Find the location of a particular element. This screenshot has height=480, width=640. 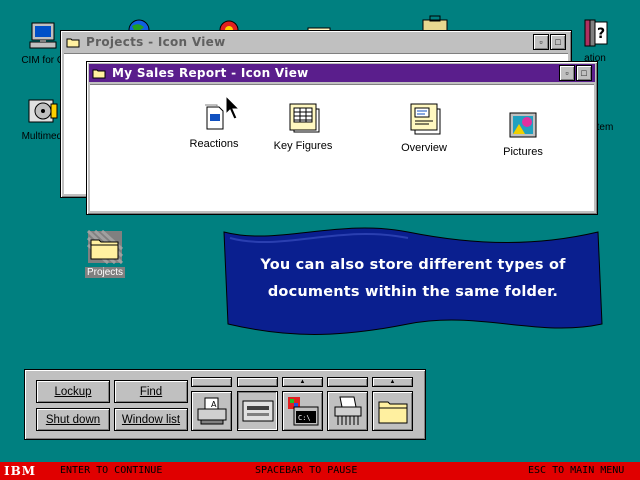

shredder-object is located at coordinates (347, 411).